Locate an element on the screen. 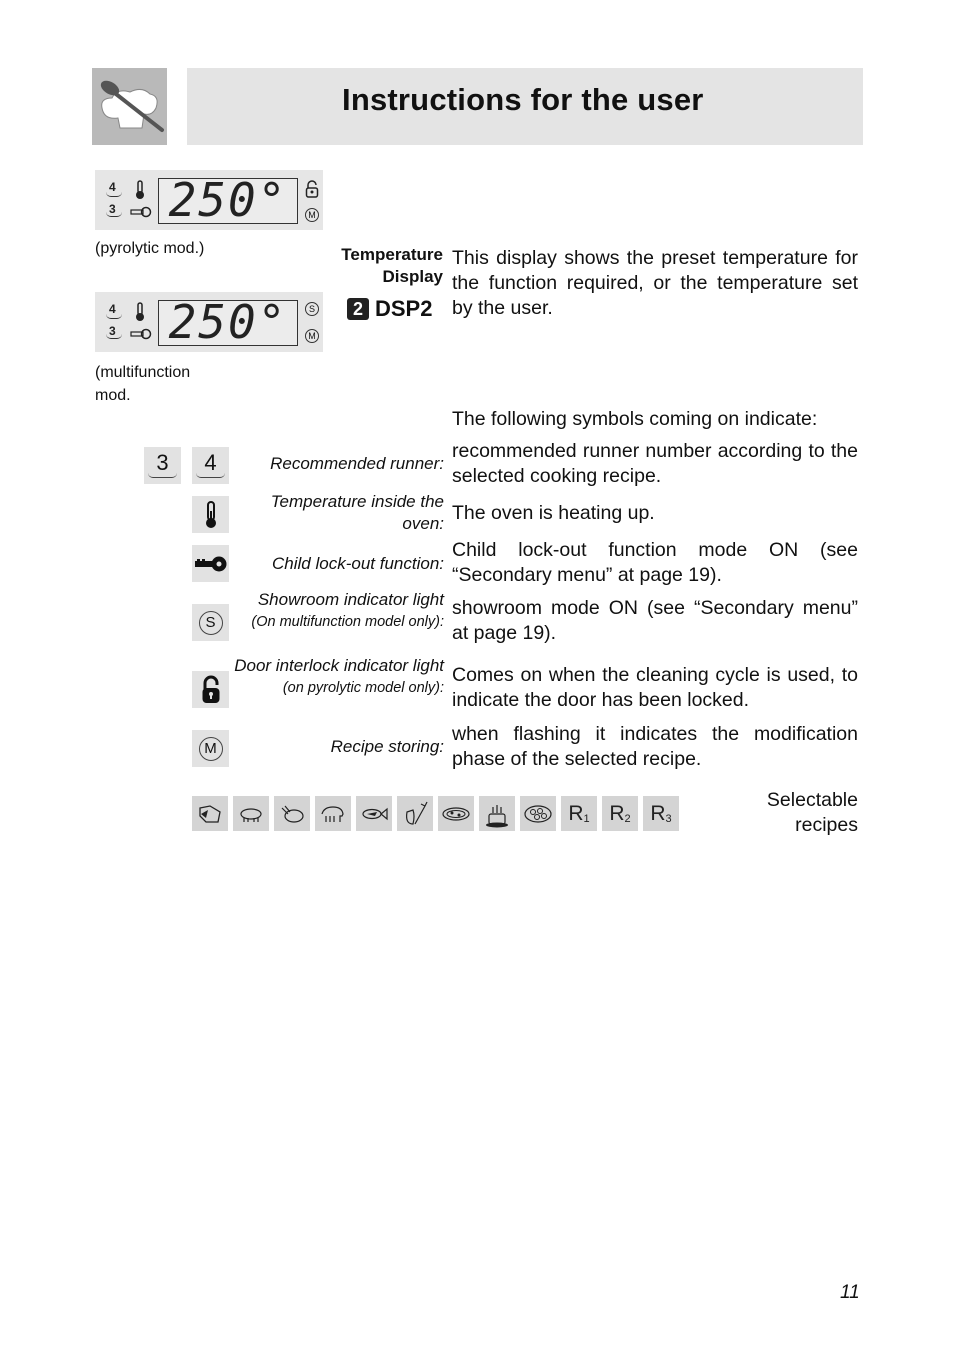 This screenshot has height=1352, width=954. page-number: 11 is located at coordinates (850, 1292).